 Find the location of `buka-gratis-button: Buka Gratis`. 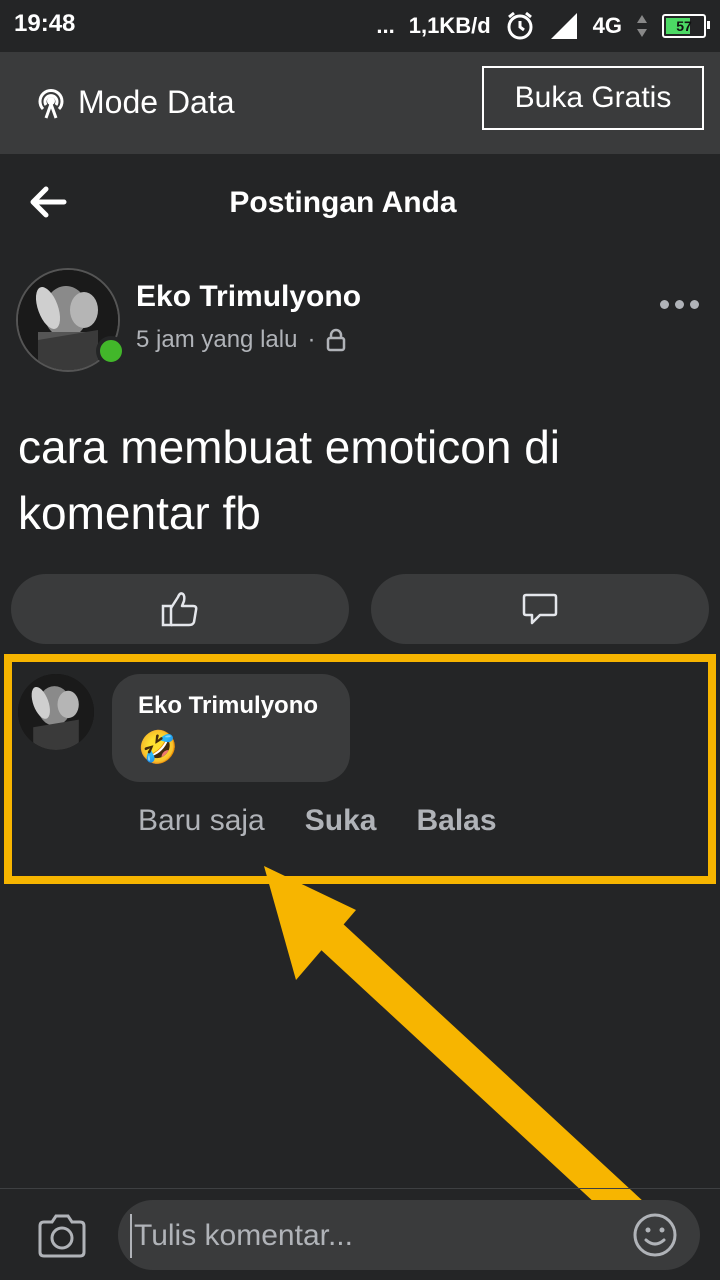

buka-gratis-button: Buka Gratis is located at coordinates (593, 98).